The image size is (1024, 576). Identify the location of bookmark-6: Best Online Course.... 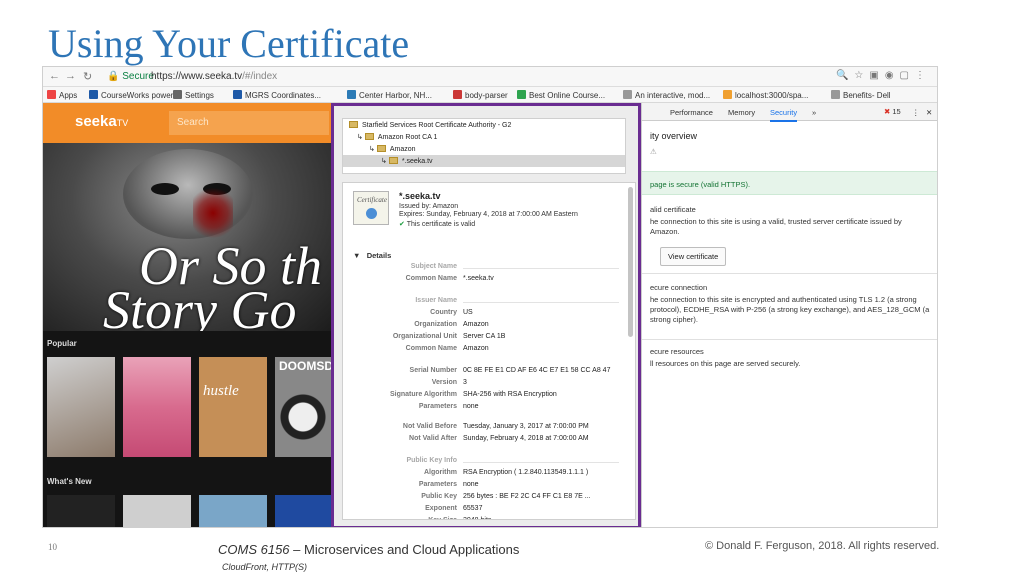
(561, 95).